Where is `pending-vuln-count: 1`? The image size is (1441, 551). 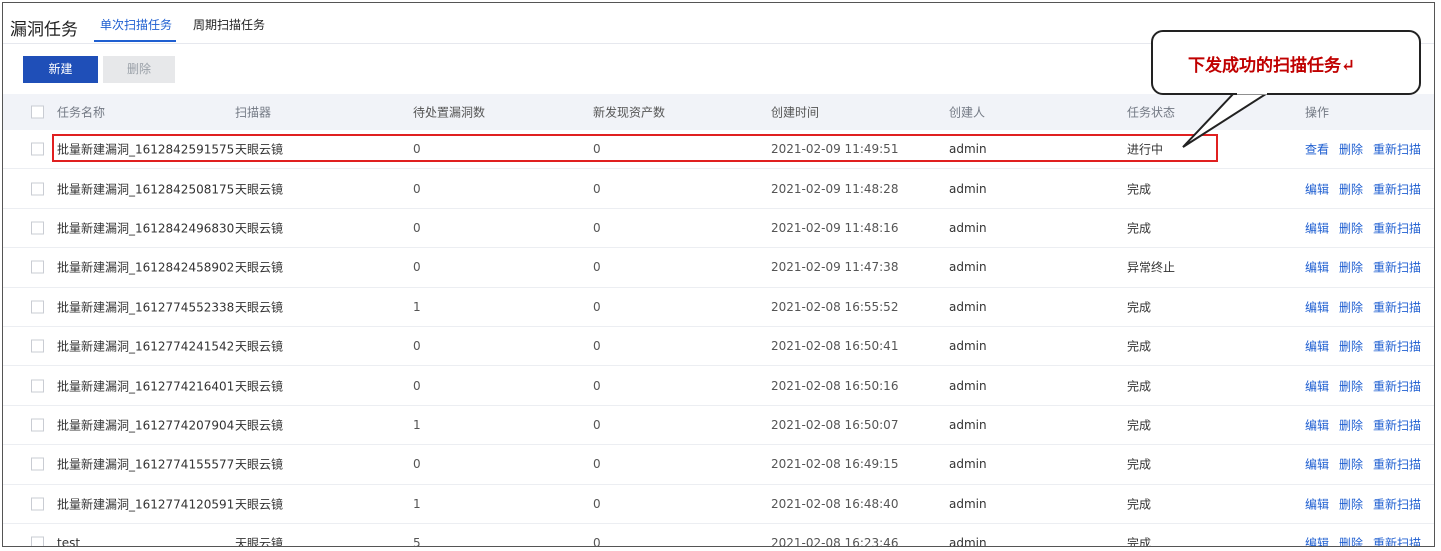
pending-vuln-count: 1 is located at coordinates (417, 306).